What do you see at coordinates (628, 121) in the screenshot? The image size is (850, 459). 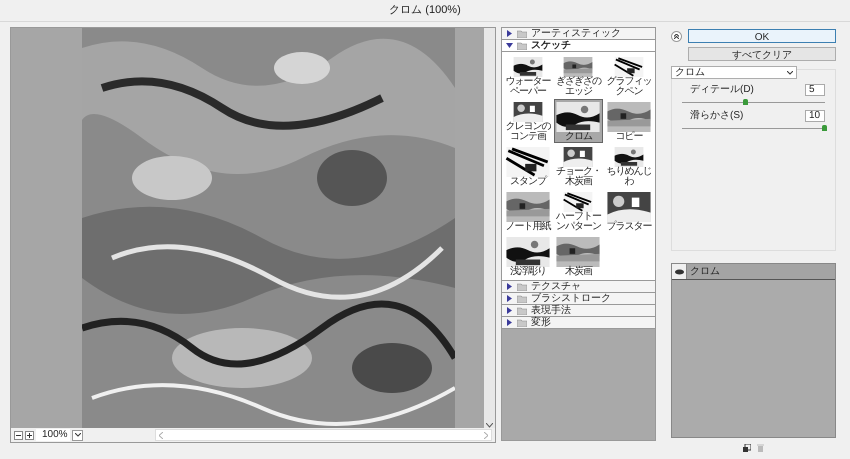 I see `filter-thumbnail: コピー` at bounding box center [628, 121].